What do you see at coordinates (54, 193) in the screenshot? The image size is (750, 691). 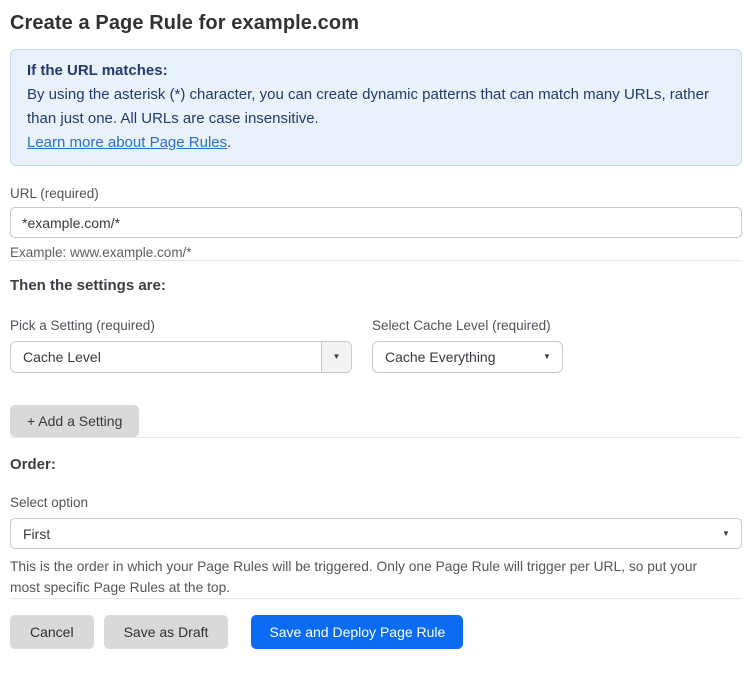 I see `url-field-label: URL (required)` at bounding box center [54, 193].